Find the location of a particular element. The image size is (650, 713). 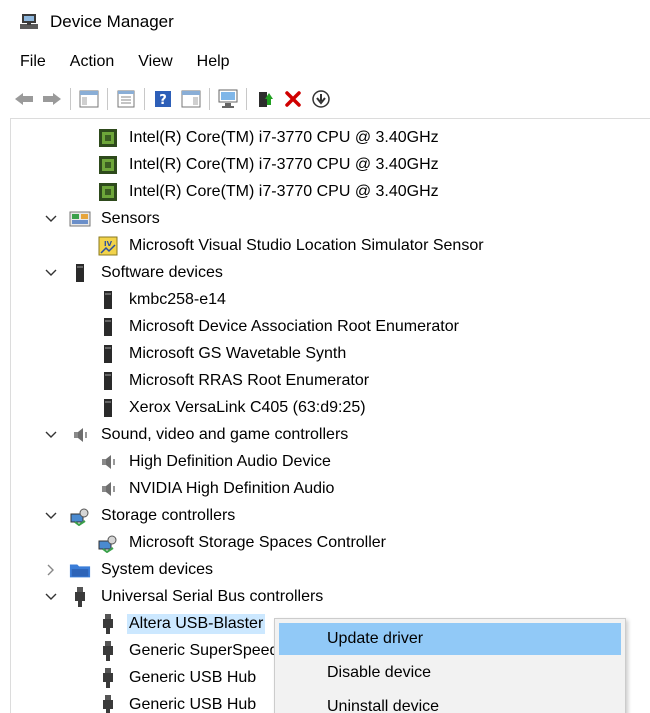

tree-device: Microsoft GS Wavetable Synth is located at coordinates (222, 354).